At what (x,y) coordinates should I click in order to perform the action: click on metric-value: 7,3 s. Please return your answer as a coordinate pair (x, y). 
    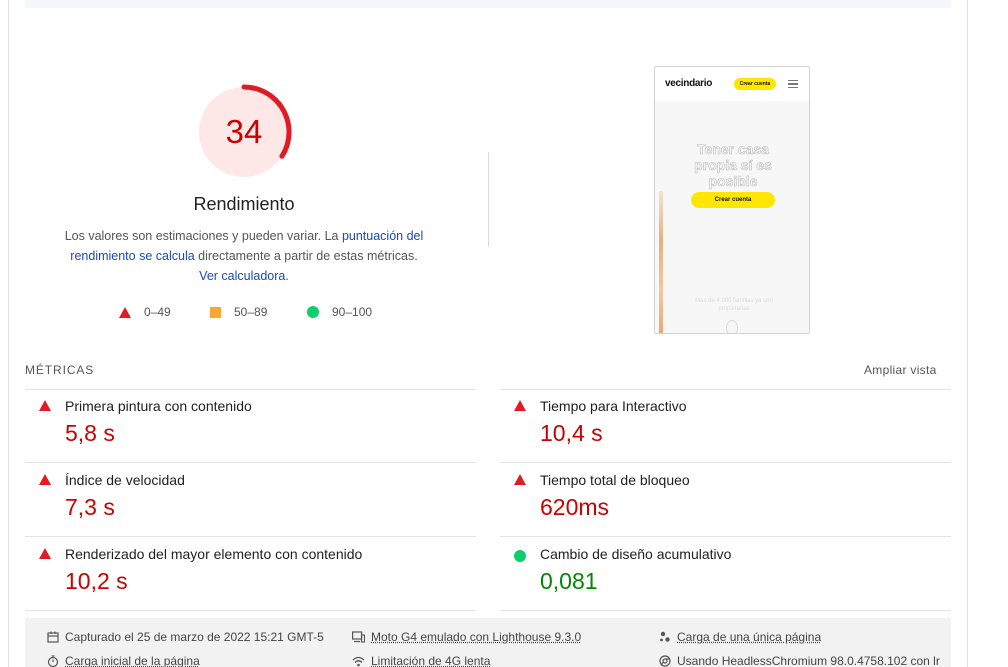
    Looking at the image, I should click on (90, 507).